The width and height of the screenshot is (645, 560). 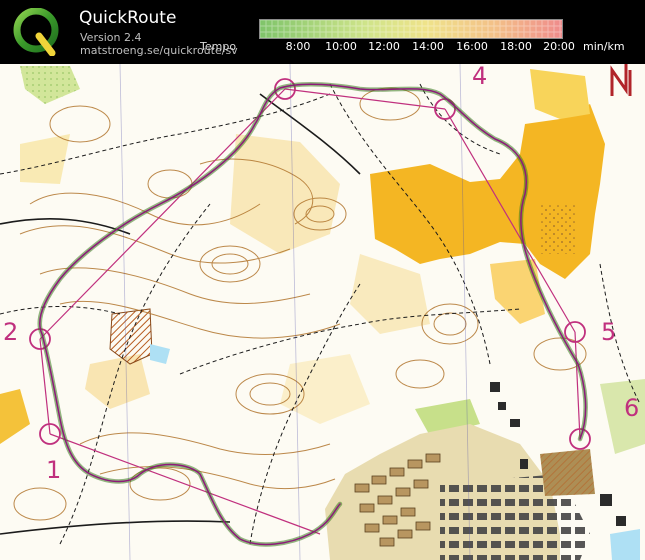 I want to click on pace-color-scale, so click(x=411, y=29).